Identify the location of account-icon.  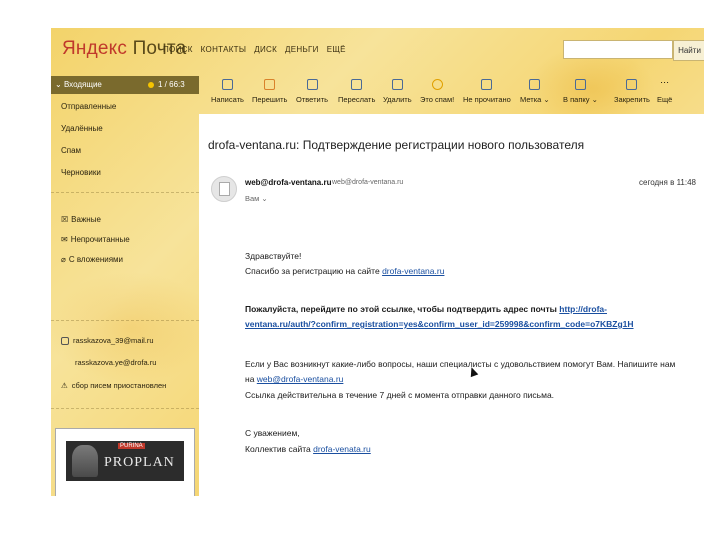
(65, 340).